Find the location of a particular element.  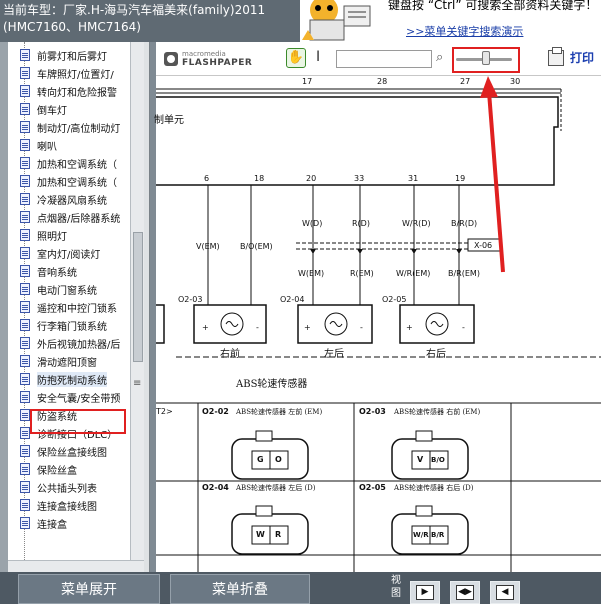

tree-item: 喇叭 is located at coordinates (69, 145).